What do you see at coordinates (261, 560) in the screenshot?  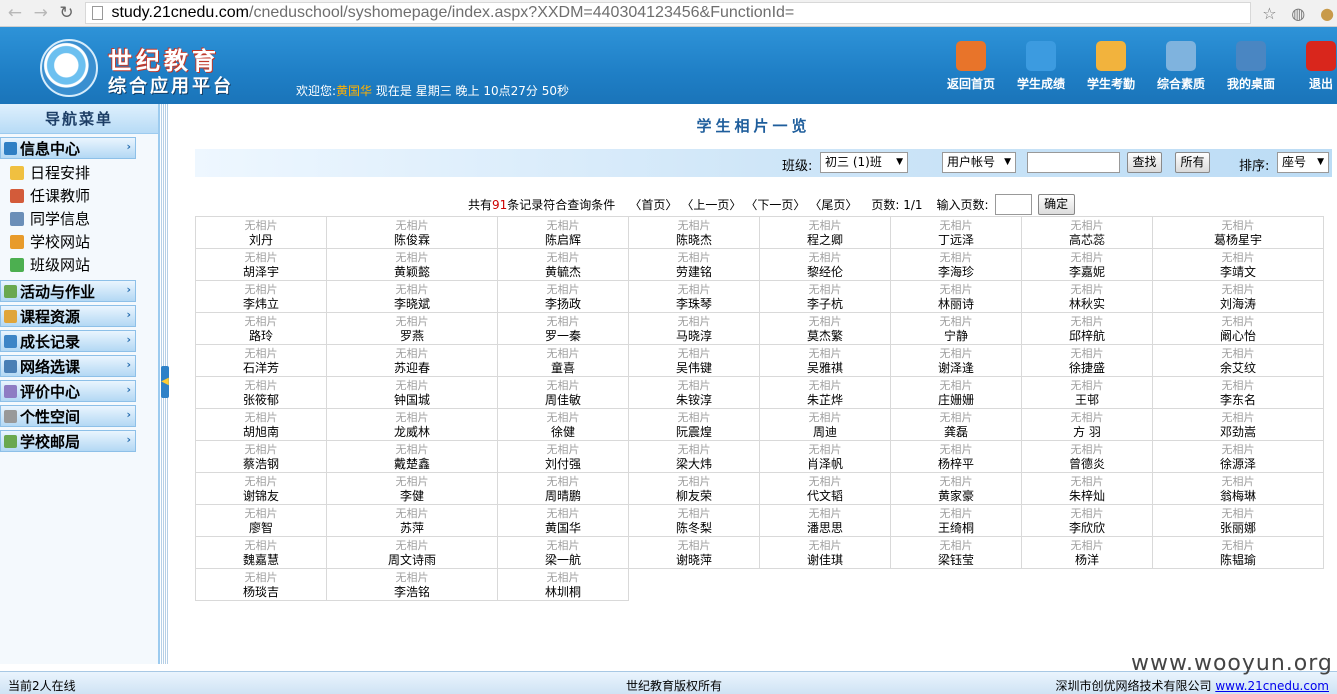 I see `student-name: 魏嘉慧` at bounding box center [261, 560].